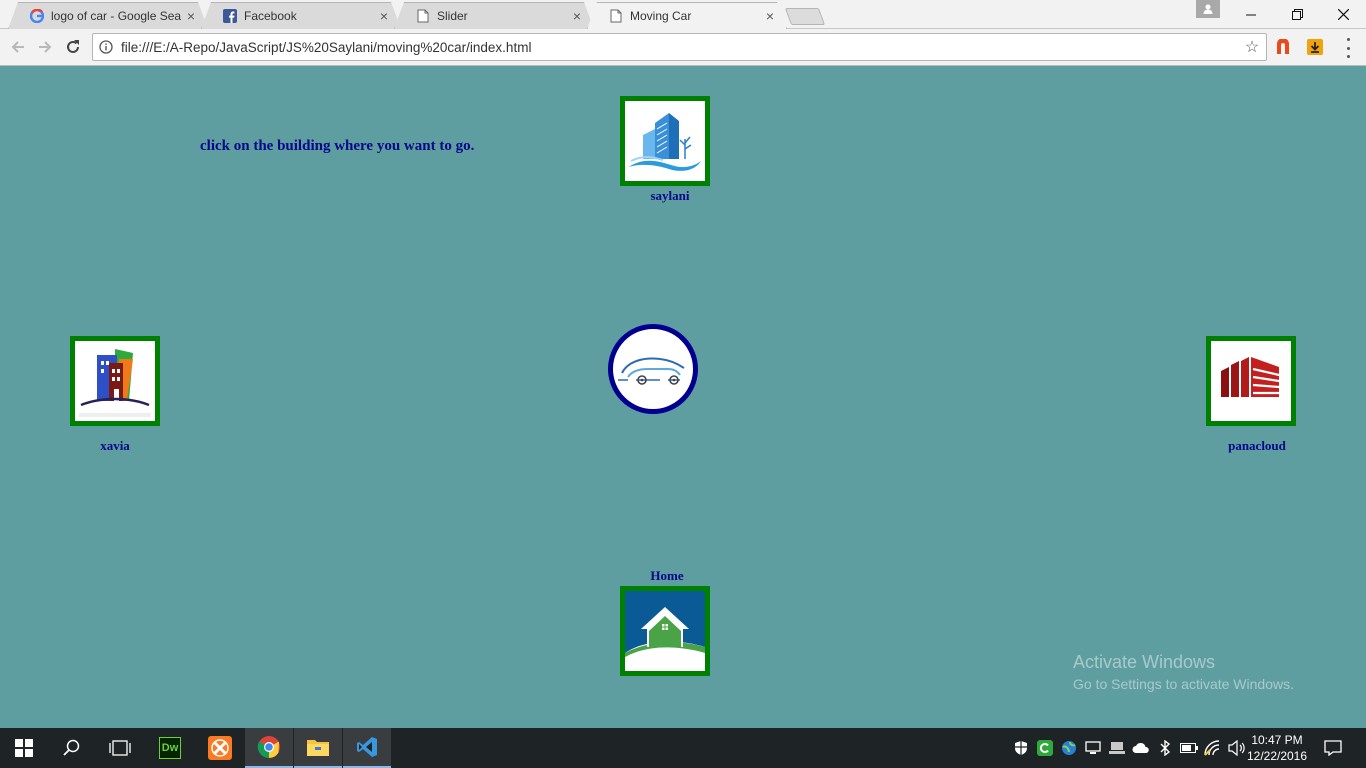 The image size is (1366, 768). I want to click on taskbar: Dw 10:47 PM 12/22/2016, so click(683, 748).